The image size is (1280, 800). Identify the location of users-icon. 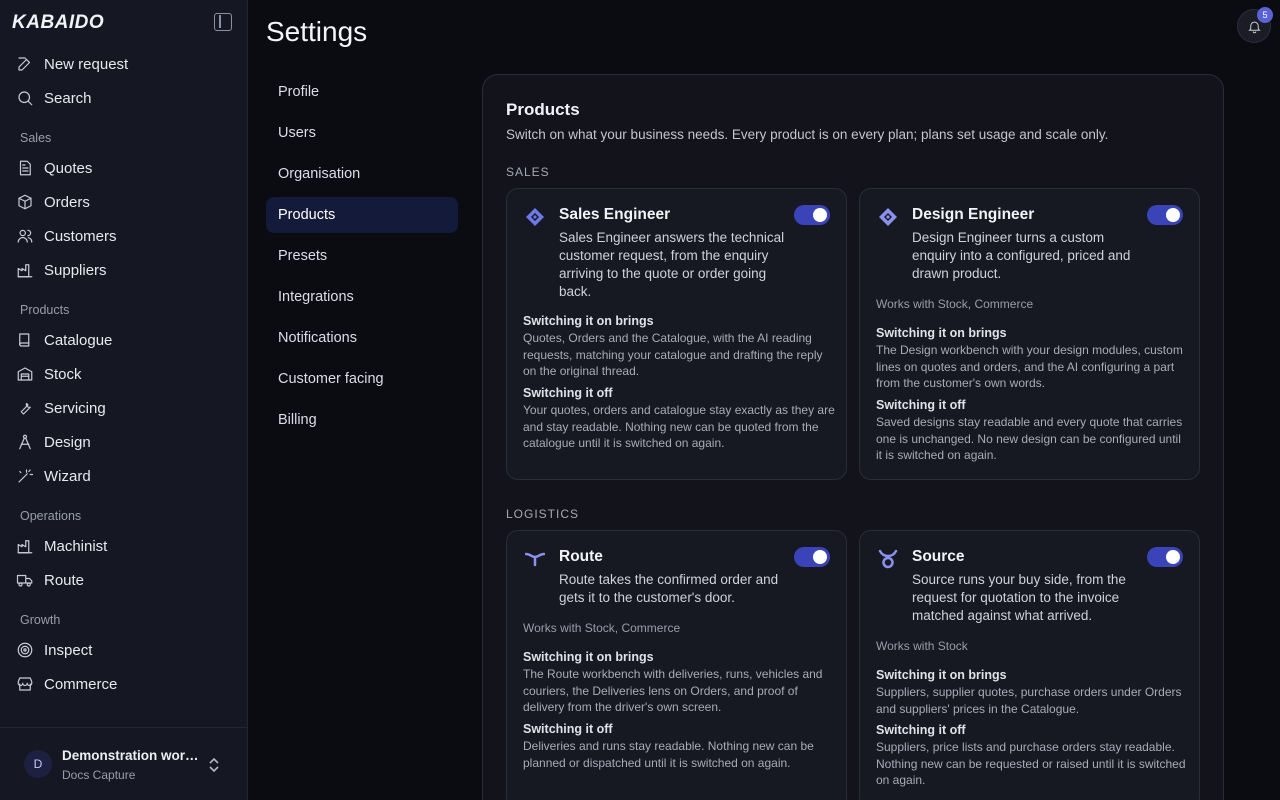
(25, 236).